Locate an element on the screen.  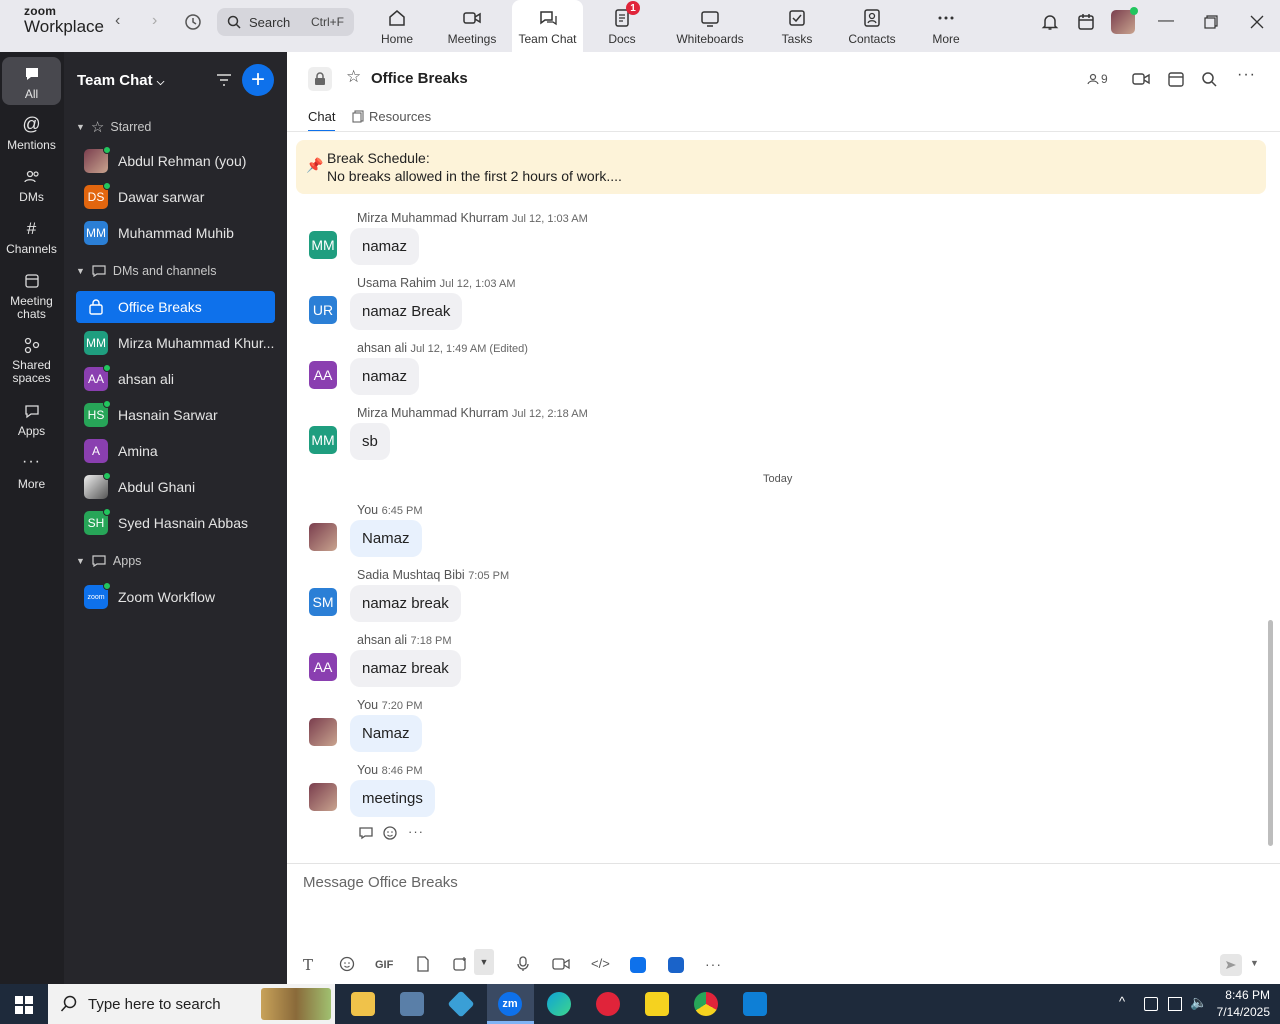
new-chat-button: + is located at coordinates (258, 80).